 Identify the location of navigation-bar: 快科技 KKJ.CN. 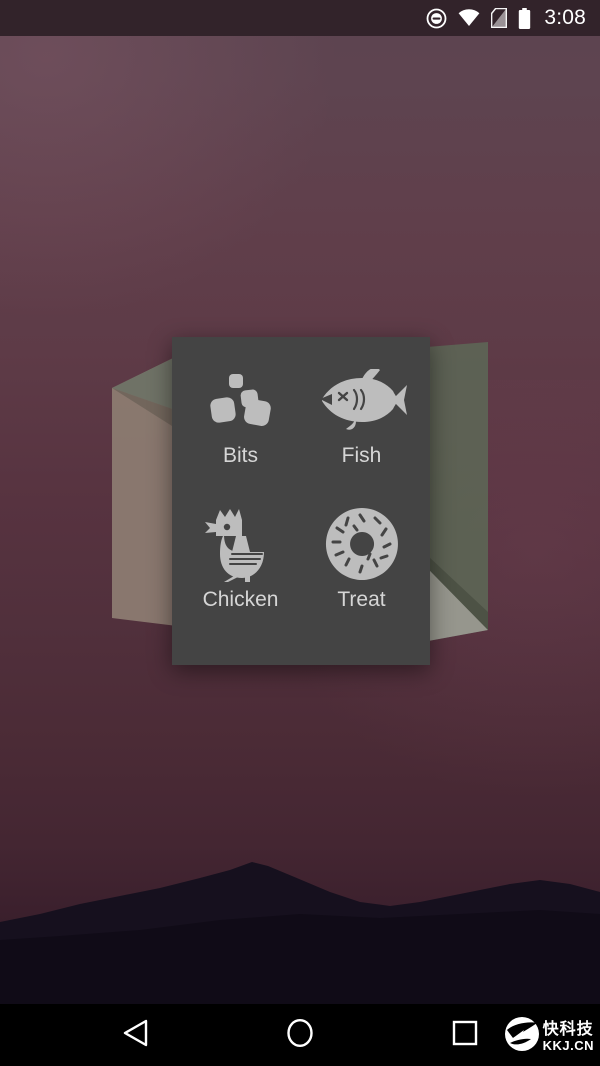
(300, 1035).